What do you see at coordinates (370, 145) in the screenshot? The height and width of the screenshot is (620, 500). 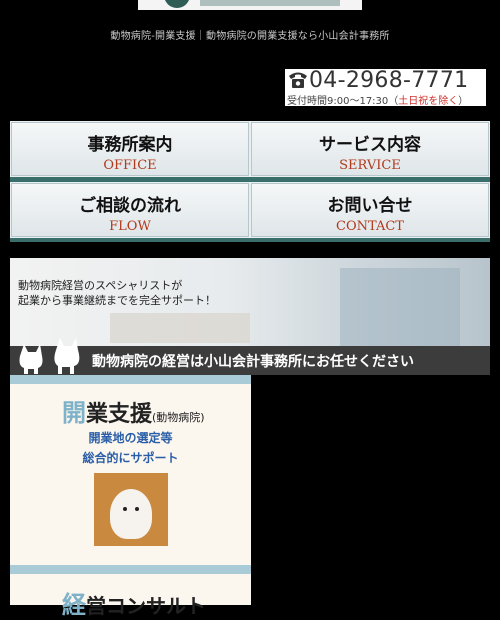 I see `nav-label-jp: サービス内容` at bounding box center [370, 145].